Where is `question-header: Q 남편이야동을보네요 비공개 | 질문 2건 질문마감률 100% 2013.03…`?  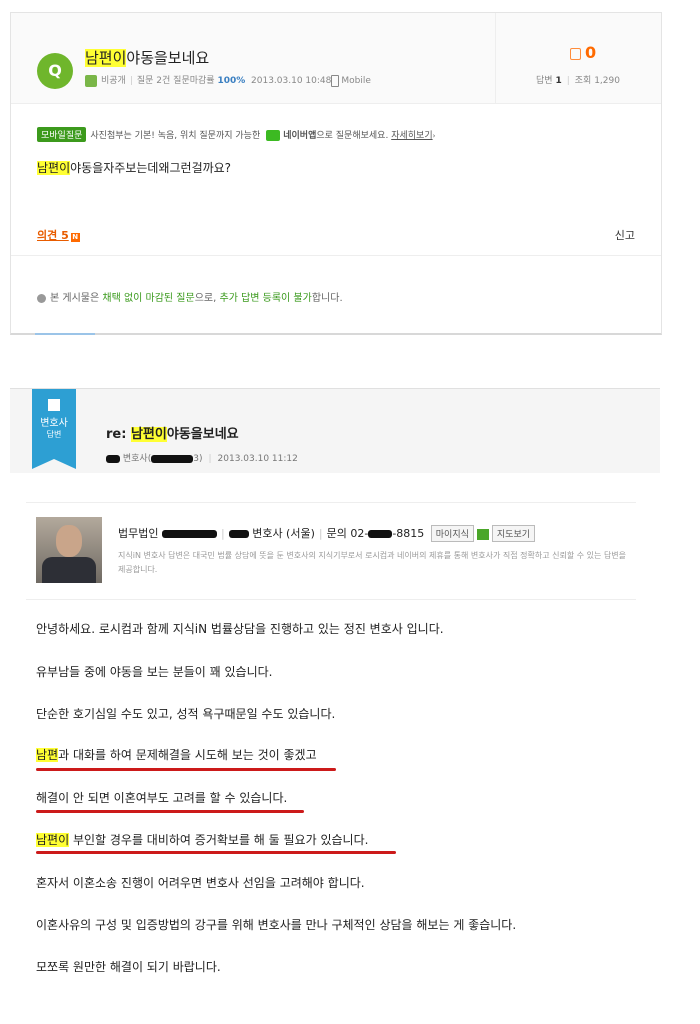
question-header: Q 남편이야동을보네요 비공개 | 질문 2건 질문마감률 100% 2013.03… is located at coordinates (336, 58).